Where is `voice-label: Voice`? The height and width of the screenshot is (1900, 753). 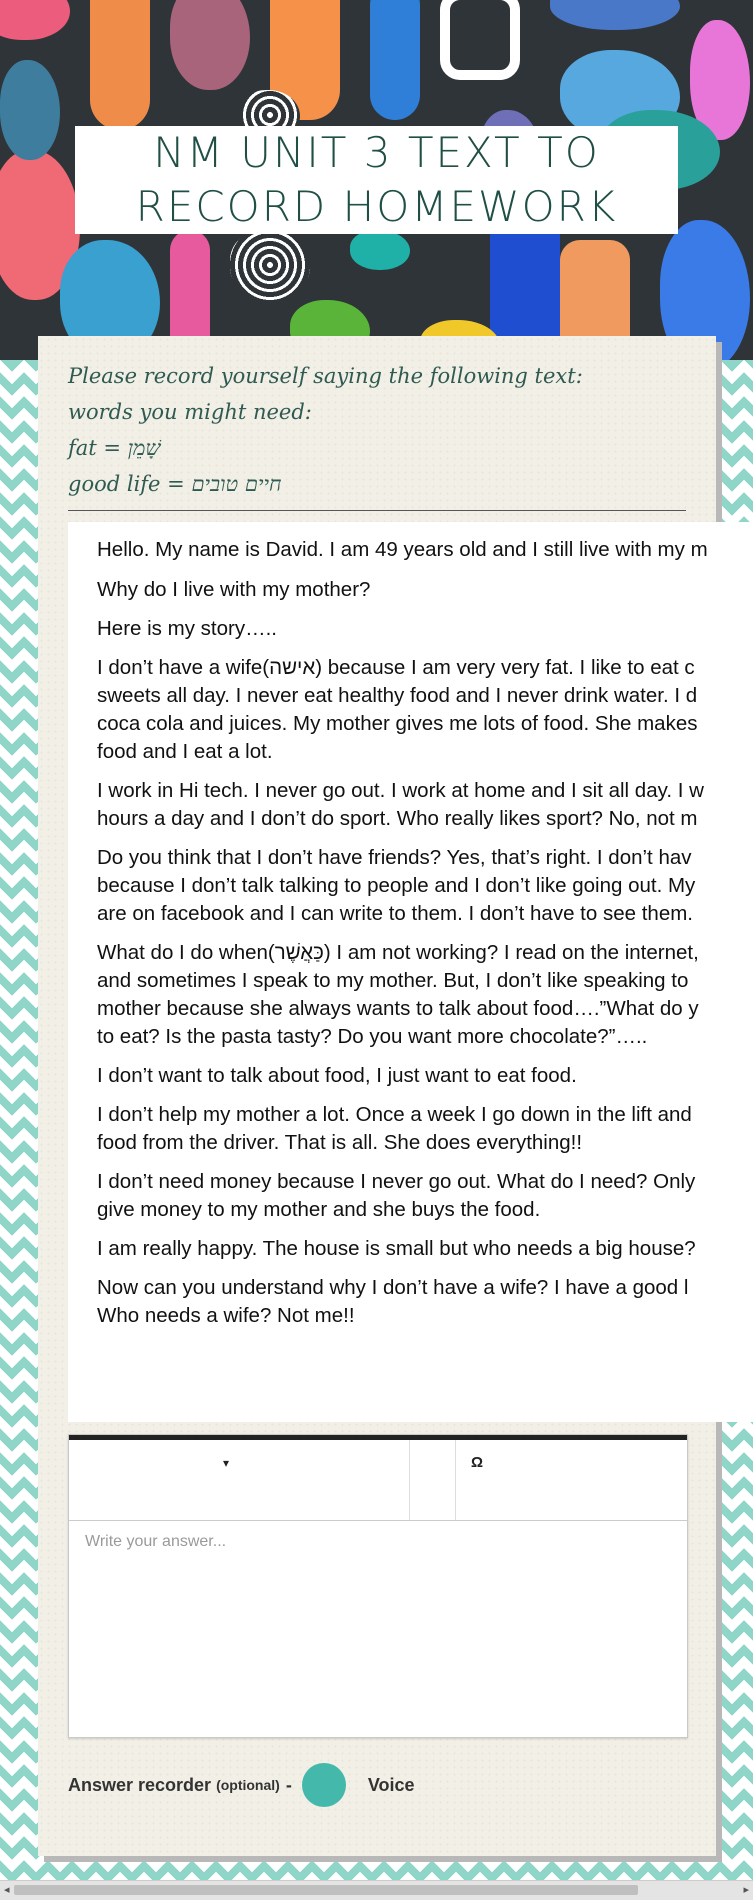 voice-label: Voice is located at coordinates (391, 1784).